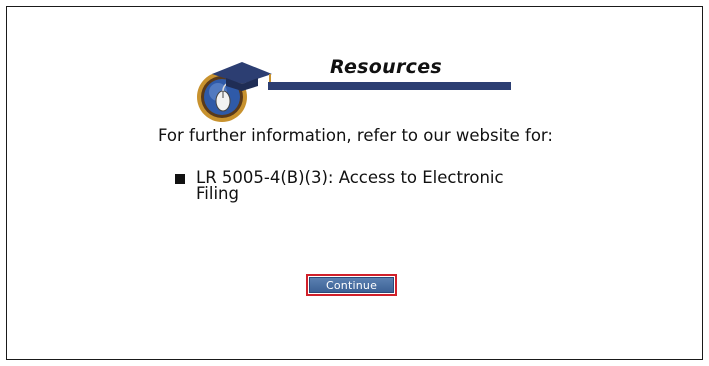 This screenshot has width=709, height=366. What do you see at coordinates (389, 86) in the screenshot?
I see `title-accent-bar` at bounding box center [389, 86].